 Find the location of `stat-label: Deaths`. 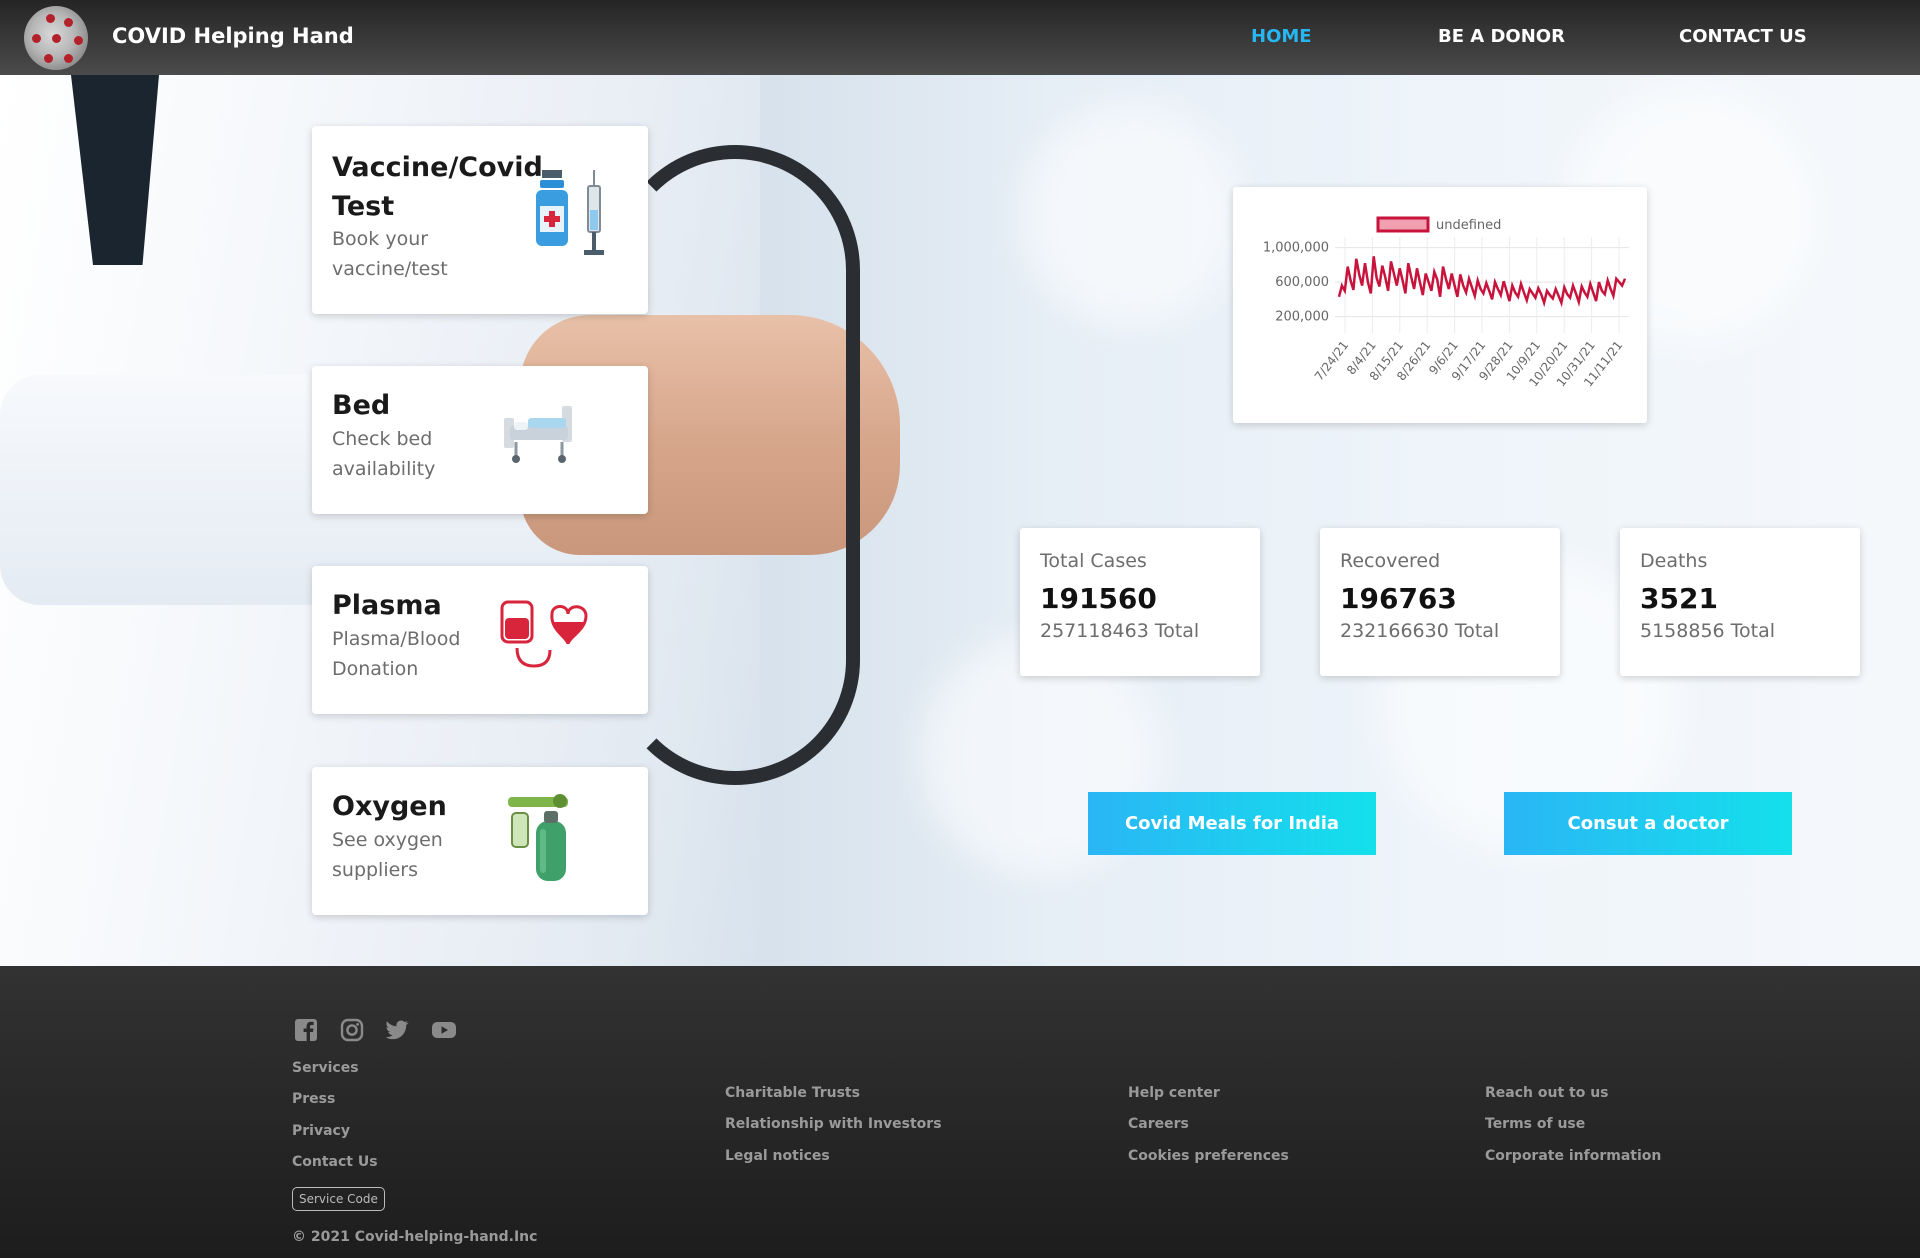

stat-label: Deaths is located at coordinates (1674, 561).